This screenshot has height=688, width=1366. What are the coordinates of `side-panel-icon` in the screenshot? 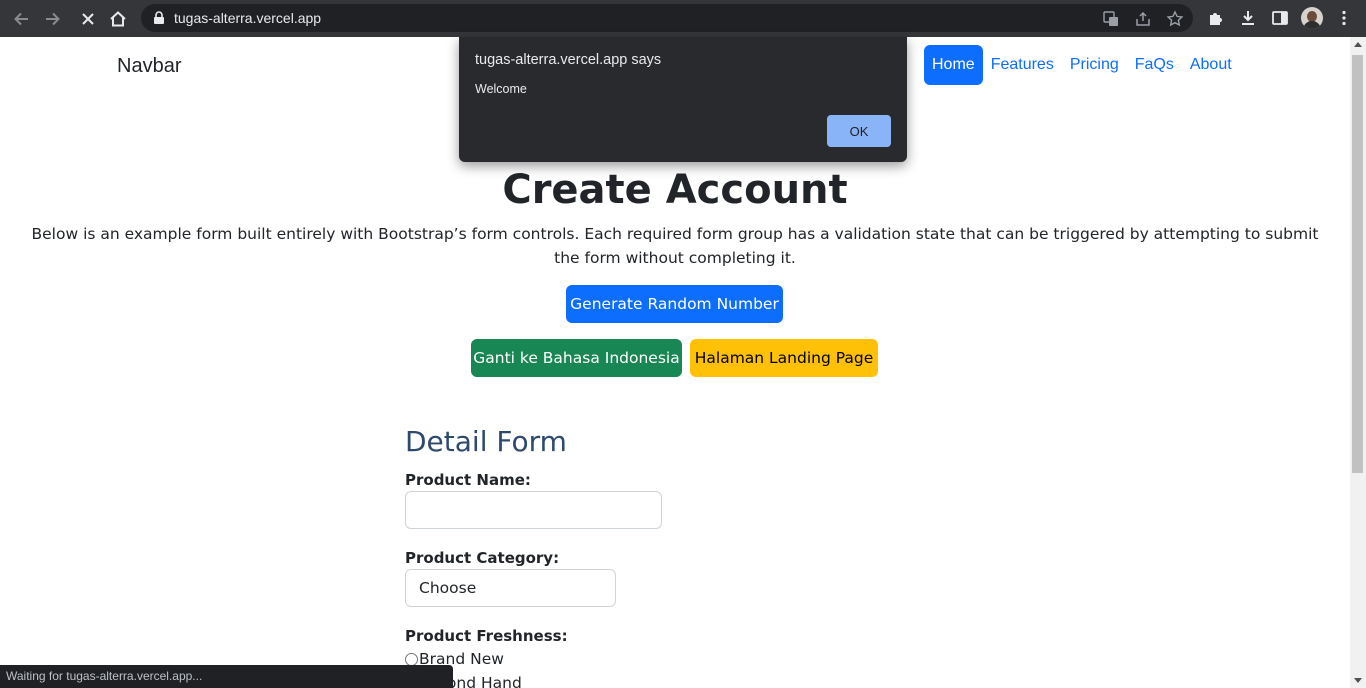 It's located at (1281, 19).